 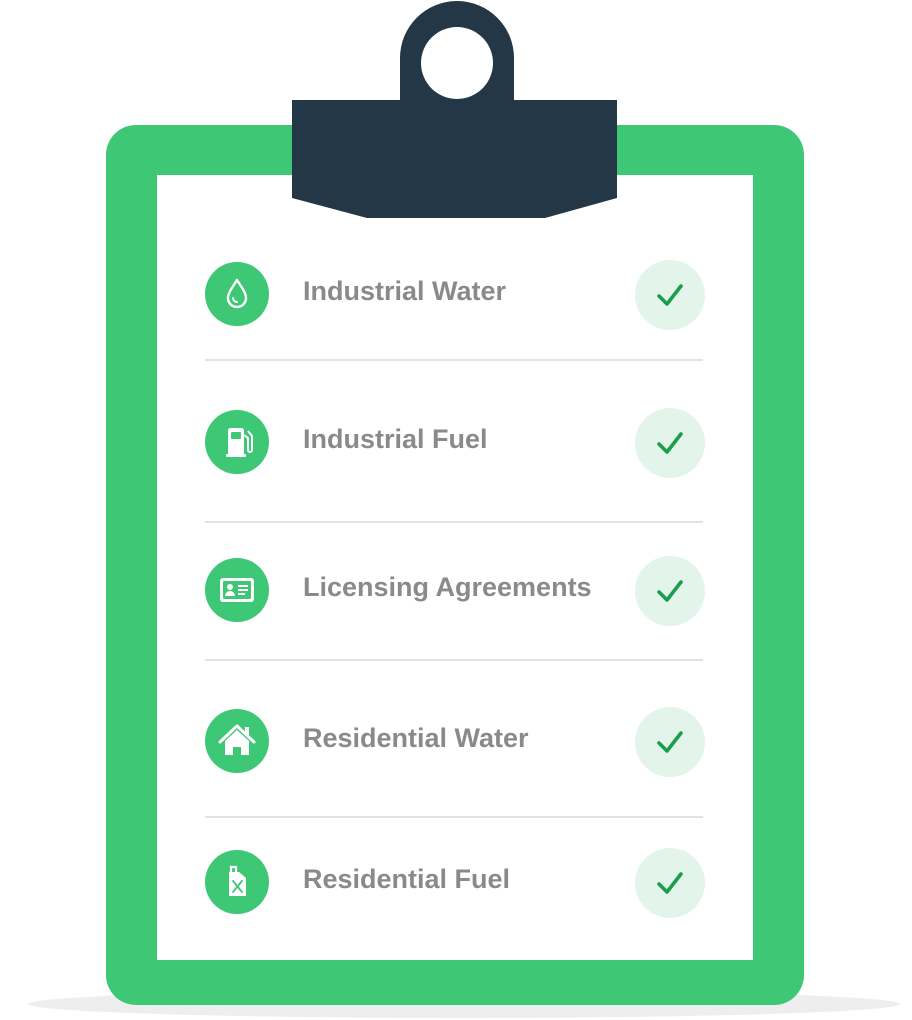 I want to click on checklist-item-label: Industrial Fuel, so click(x=395, y=439).